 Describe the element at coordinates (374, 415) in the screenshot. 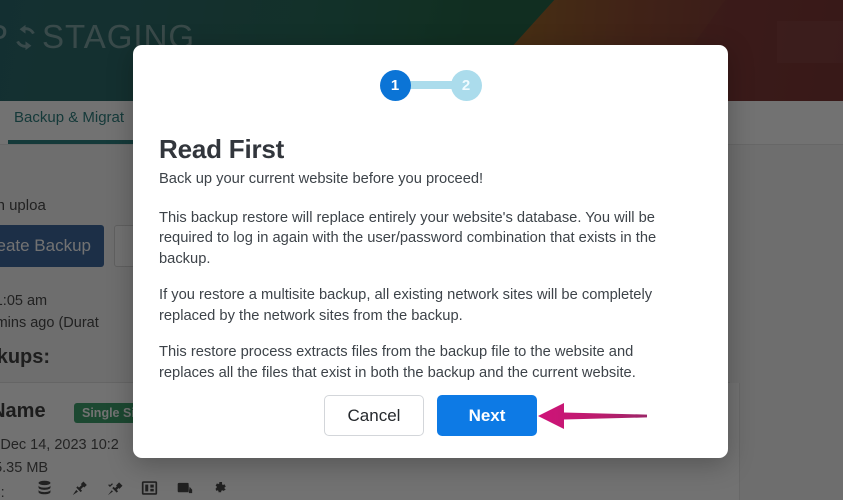

I see `cancel-button: Cancel` at that location.